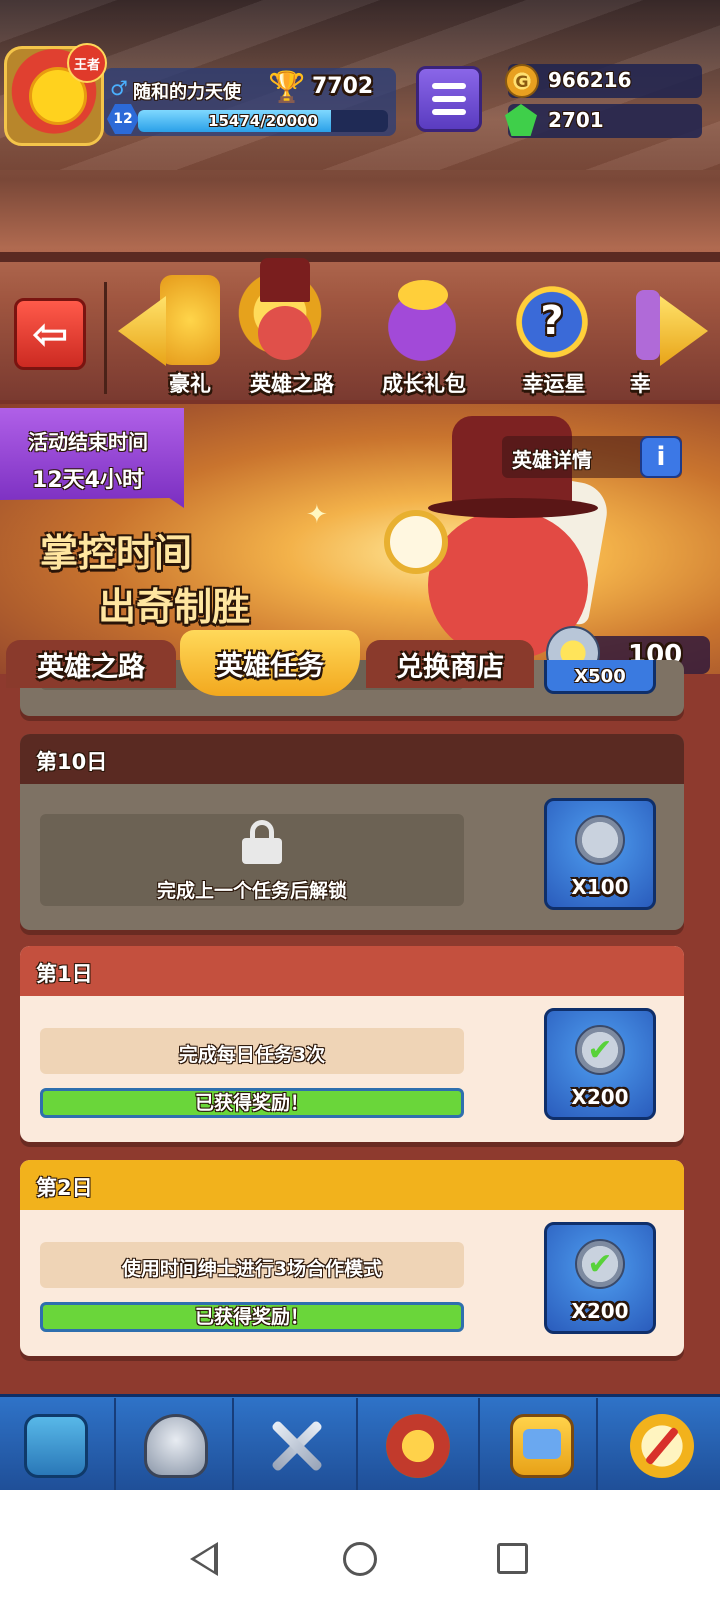 The image size is (720, 1600). Describe the element at coordinates (317, 515) in the screenshot. I see `sparkle-icon: ✦` at that location.